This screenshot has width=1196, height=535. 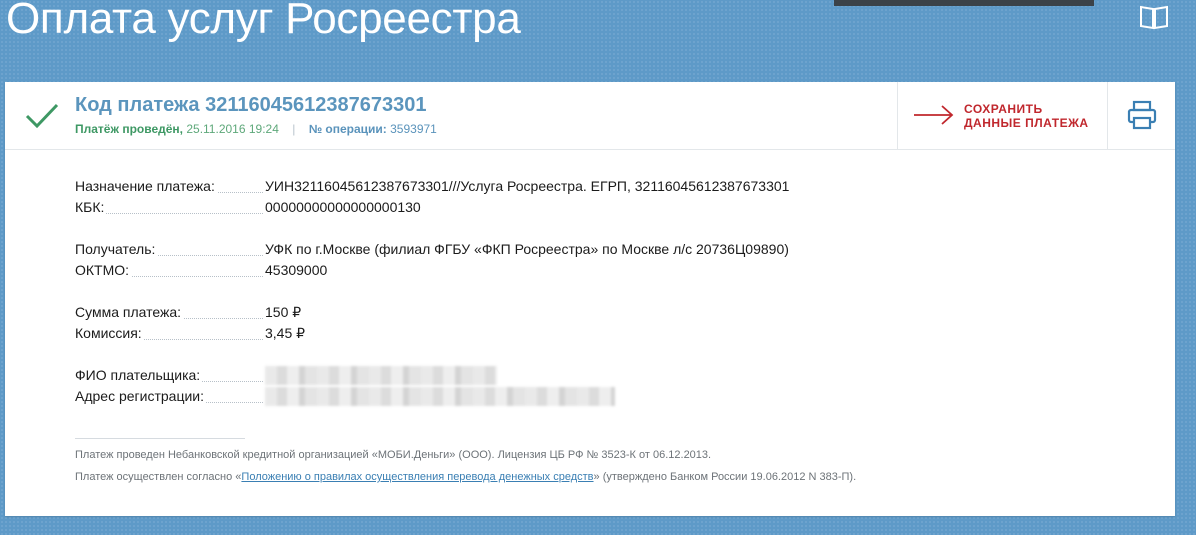 What do you see at coordinates (109, 333) in the screenshot?
I see `fee-label: Комиссия:` at bounding box center [109, 333].